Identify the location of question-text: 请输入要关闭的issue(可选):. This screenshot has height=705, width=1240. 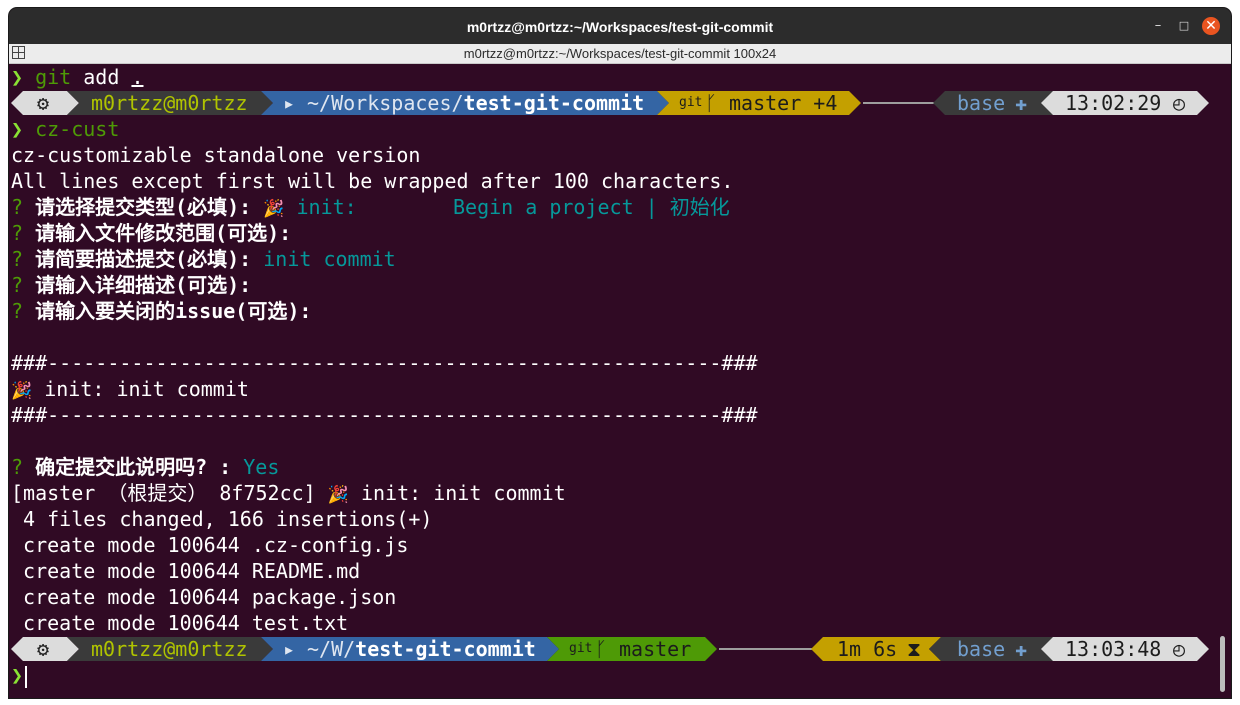
(173, 311).